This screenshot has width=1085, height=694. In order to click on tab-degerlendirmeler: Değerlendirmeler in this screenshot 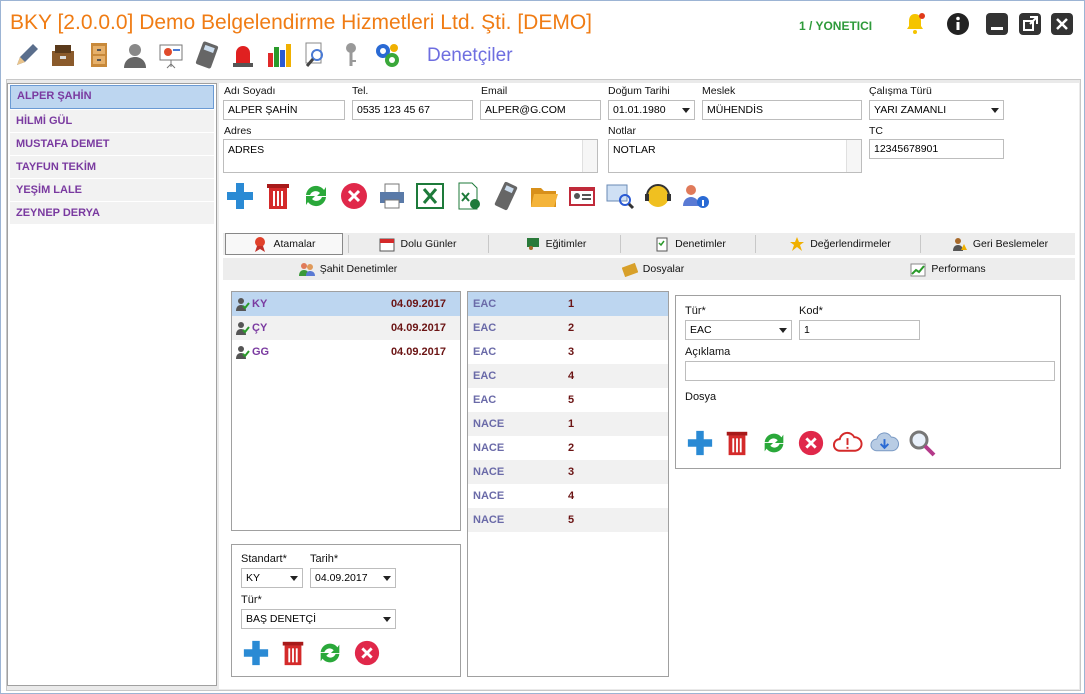, I will do `click(840, 244)`.